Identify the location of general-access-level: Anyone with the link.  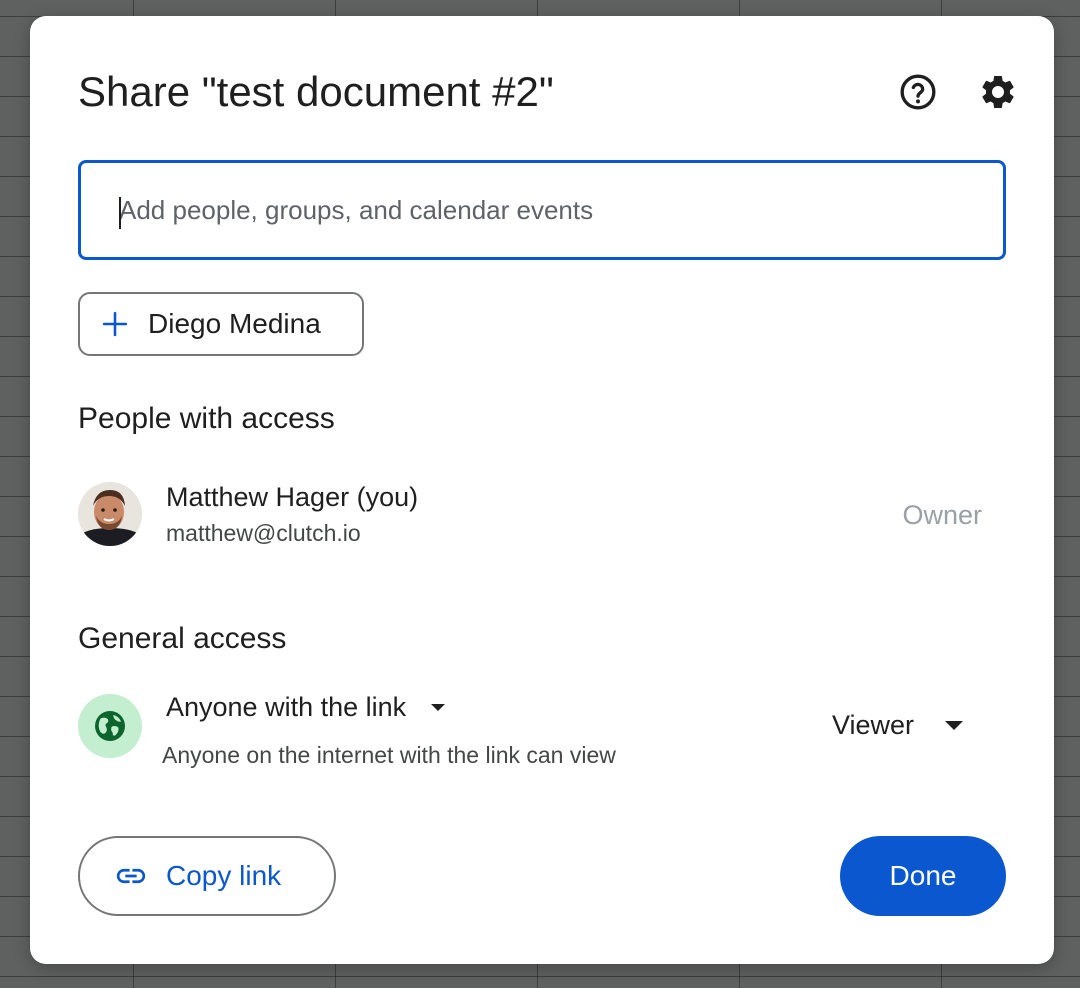
(286, 707).